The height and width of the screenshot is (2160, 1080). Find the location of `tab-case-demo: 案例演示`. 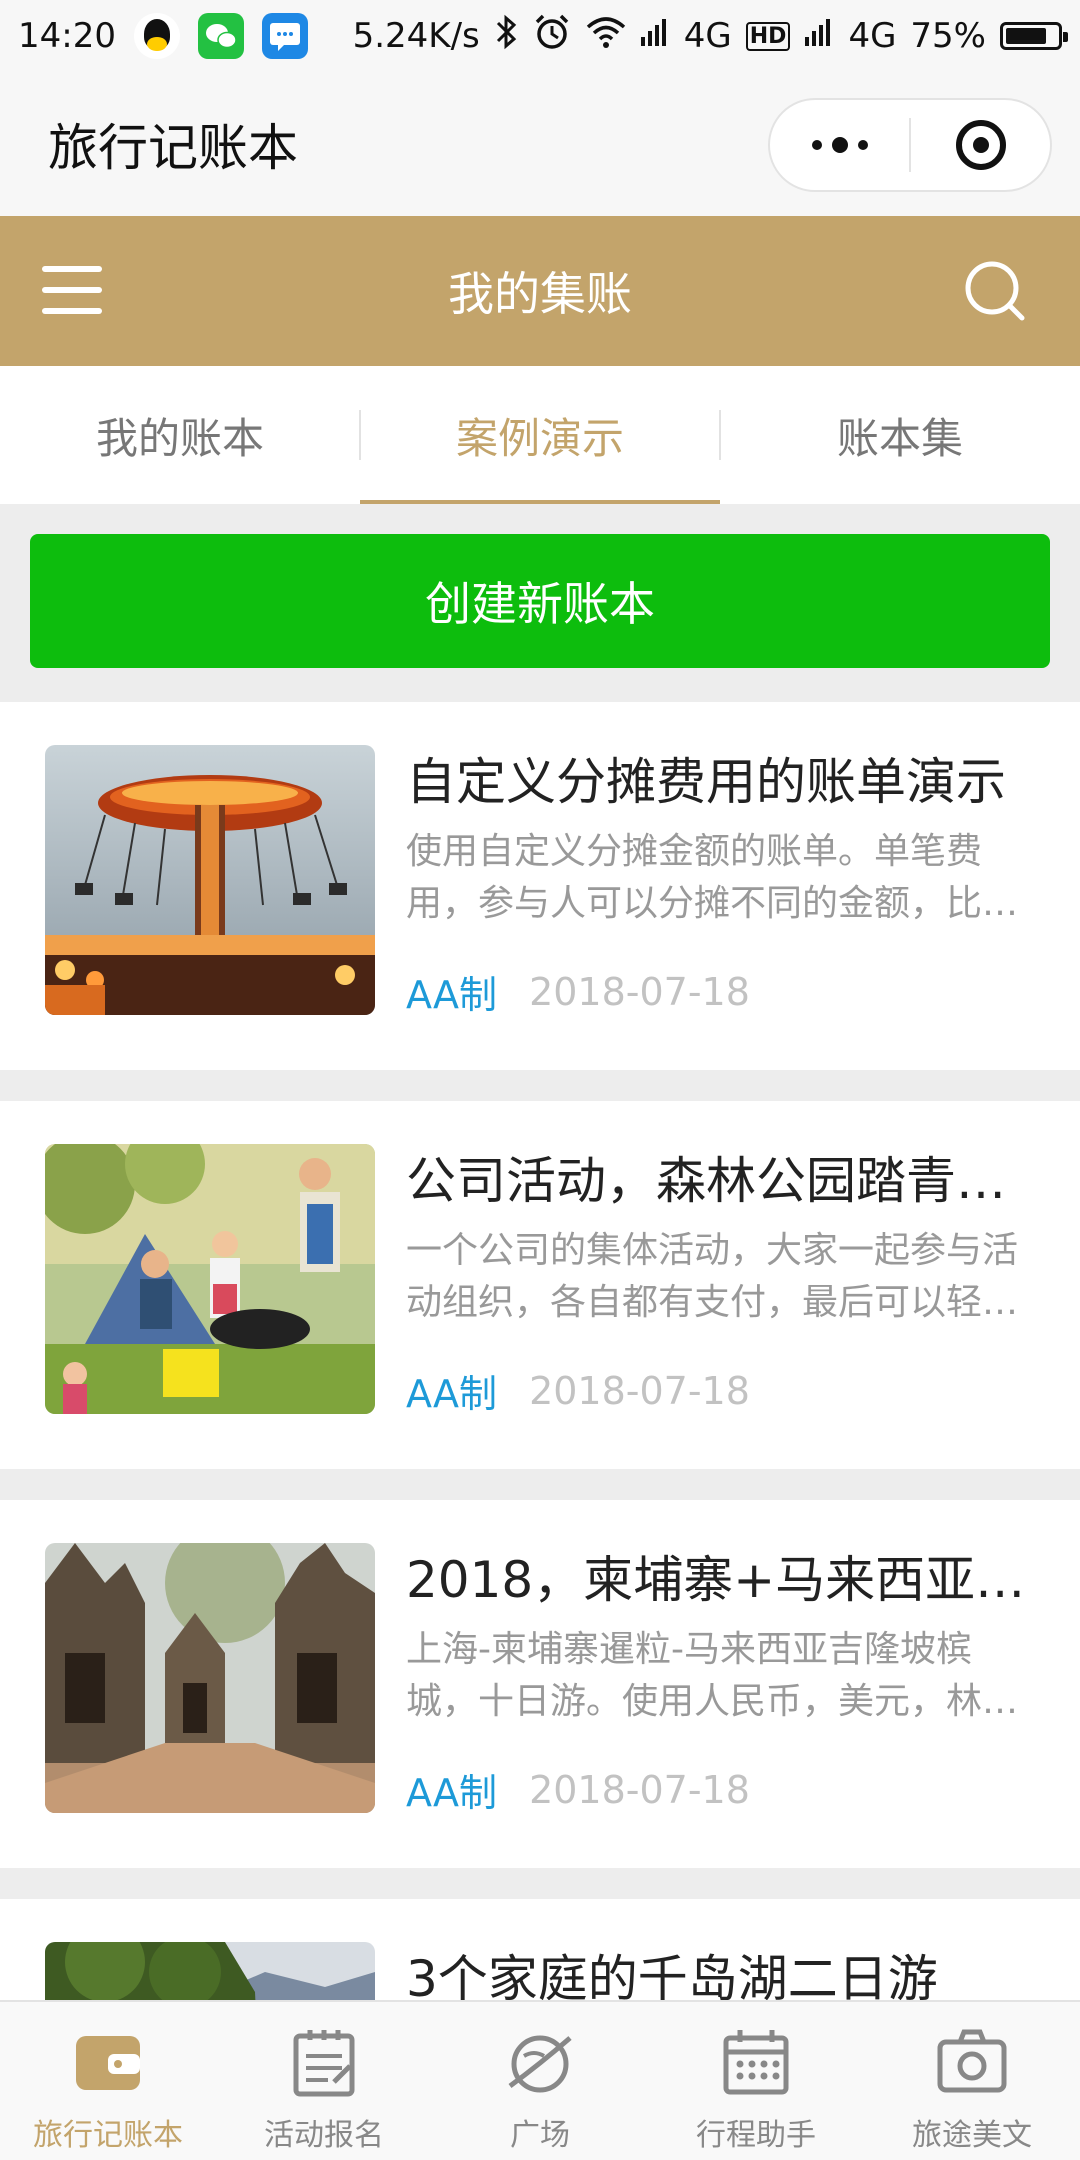

tab-case-demo: 案例演示 is located at coordinates (540, 435).